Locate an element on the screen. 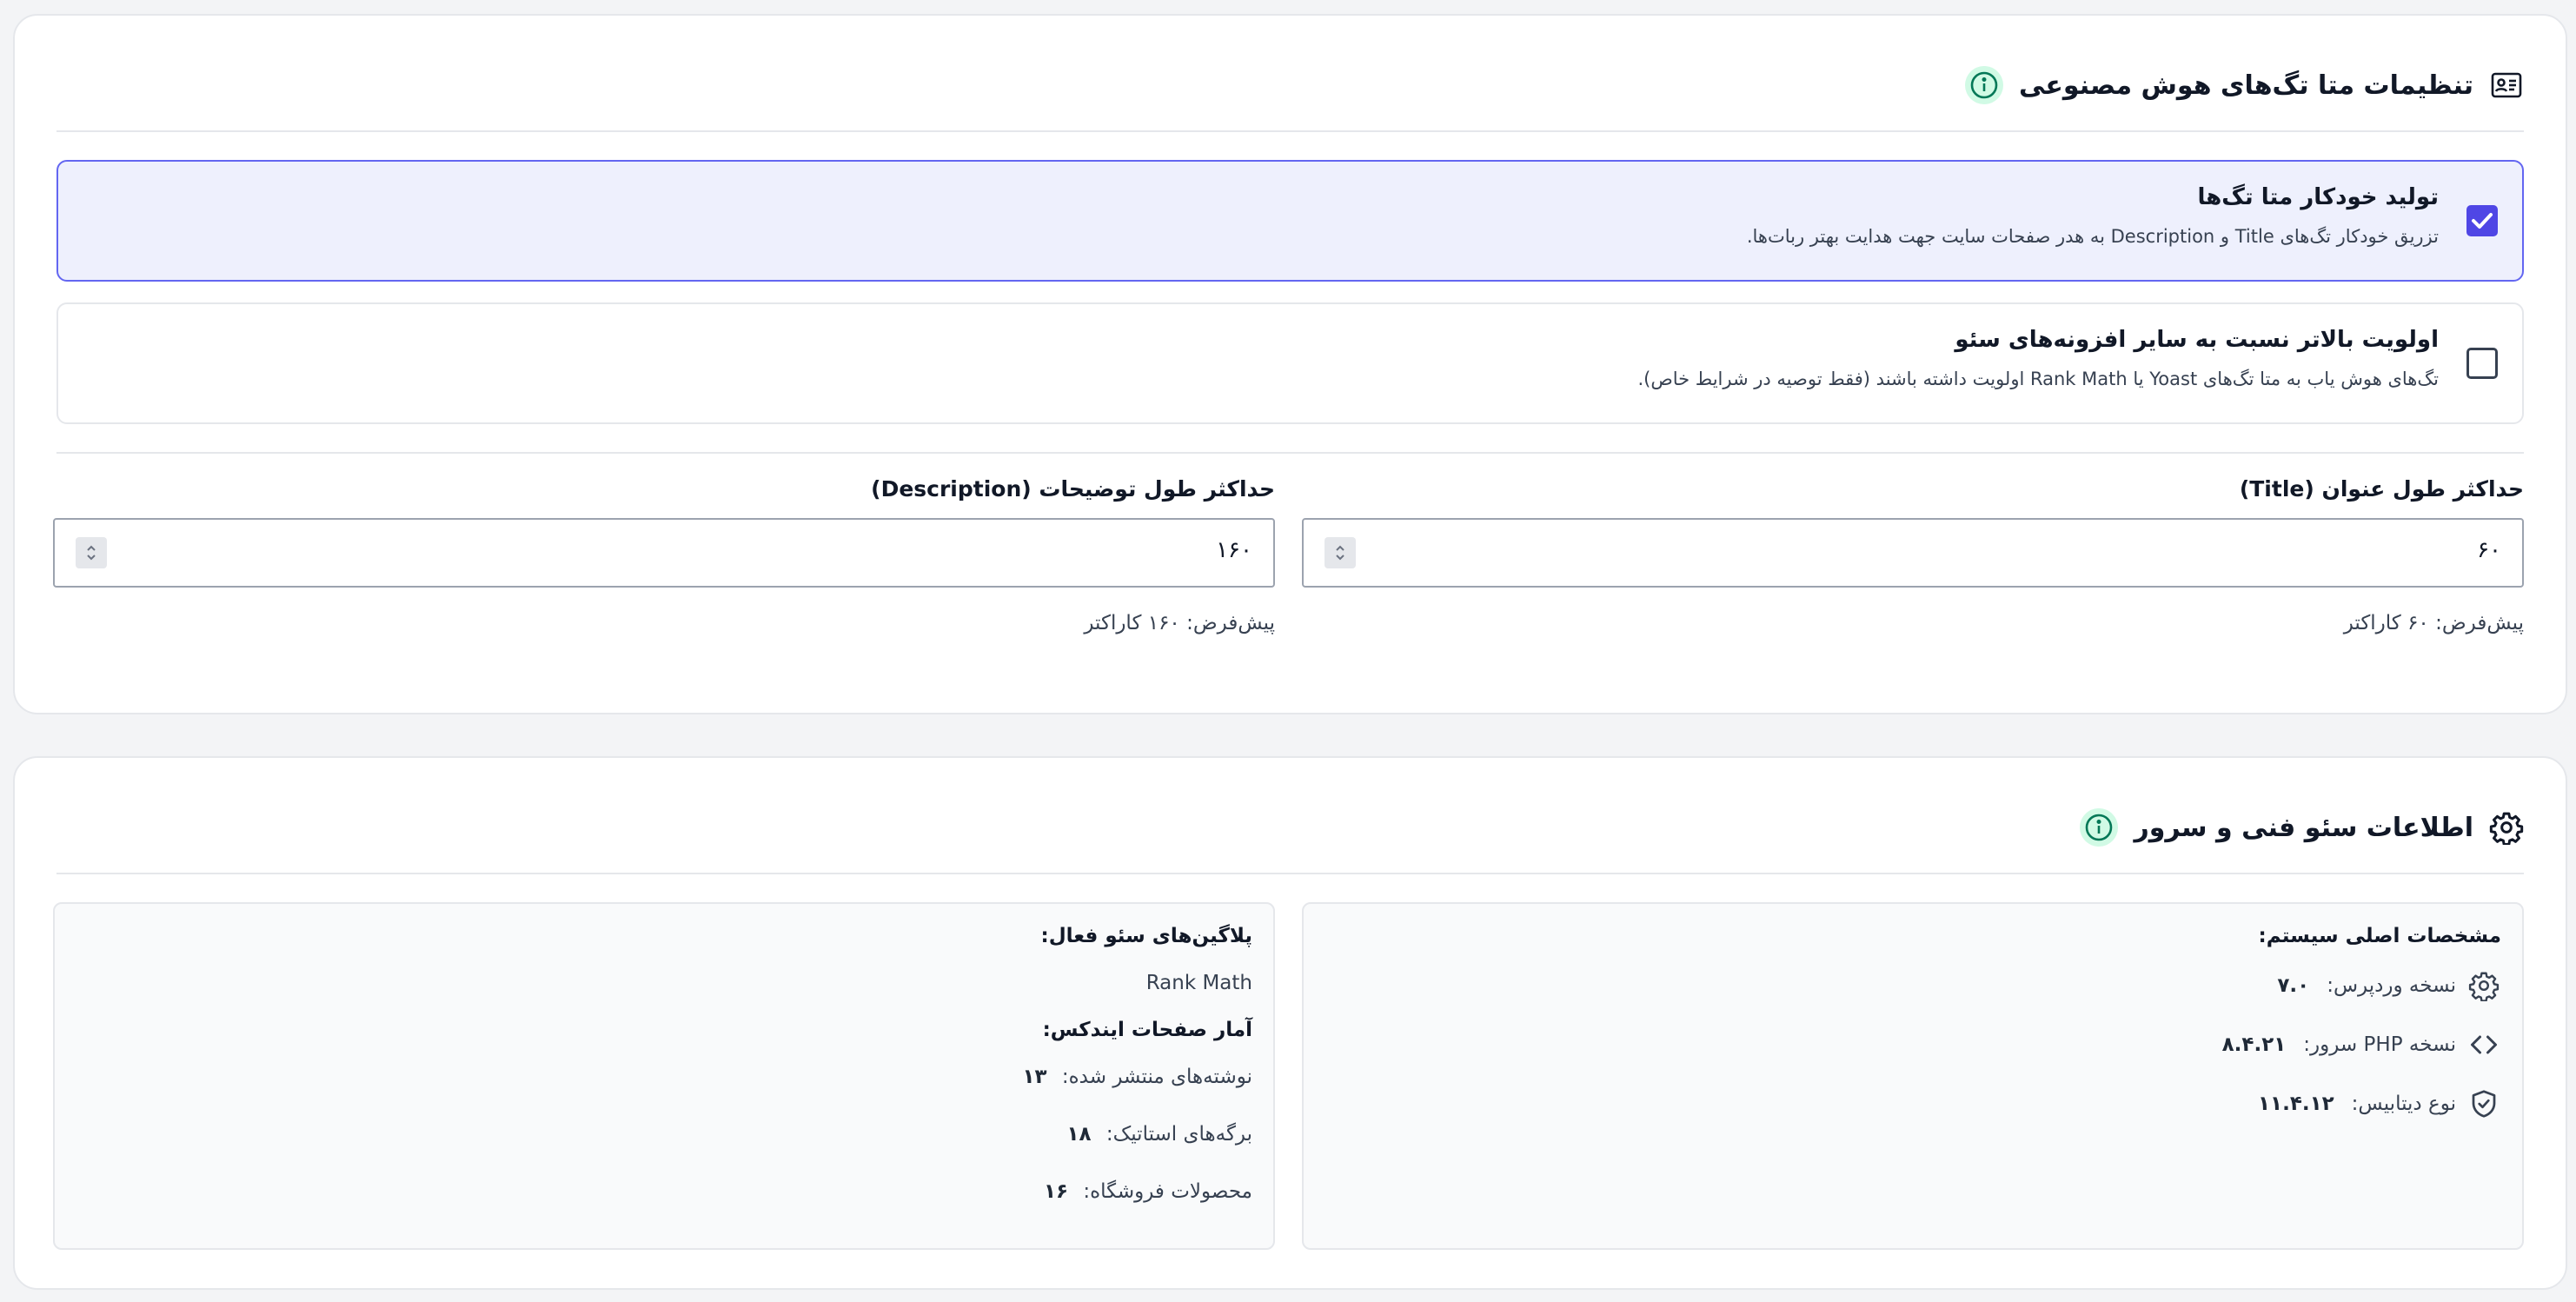 The height and width of the screenshot is (1302, 2576). code-icon is located at coordinates (2483, 1044).